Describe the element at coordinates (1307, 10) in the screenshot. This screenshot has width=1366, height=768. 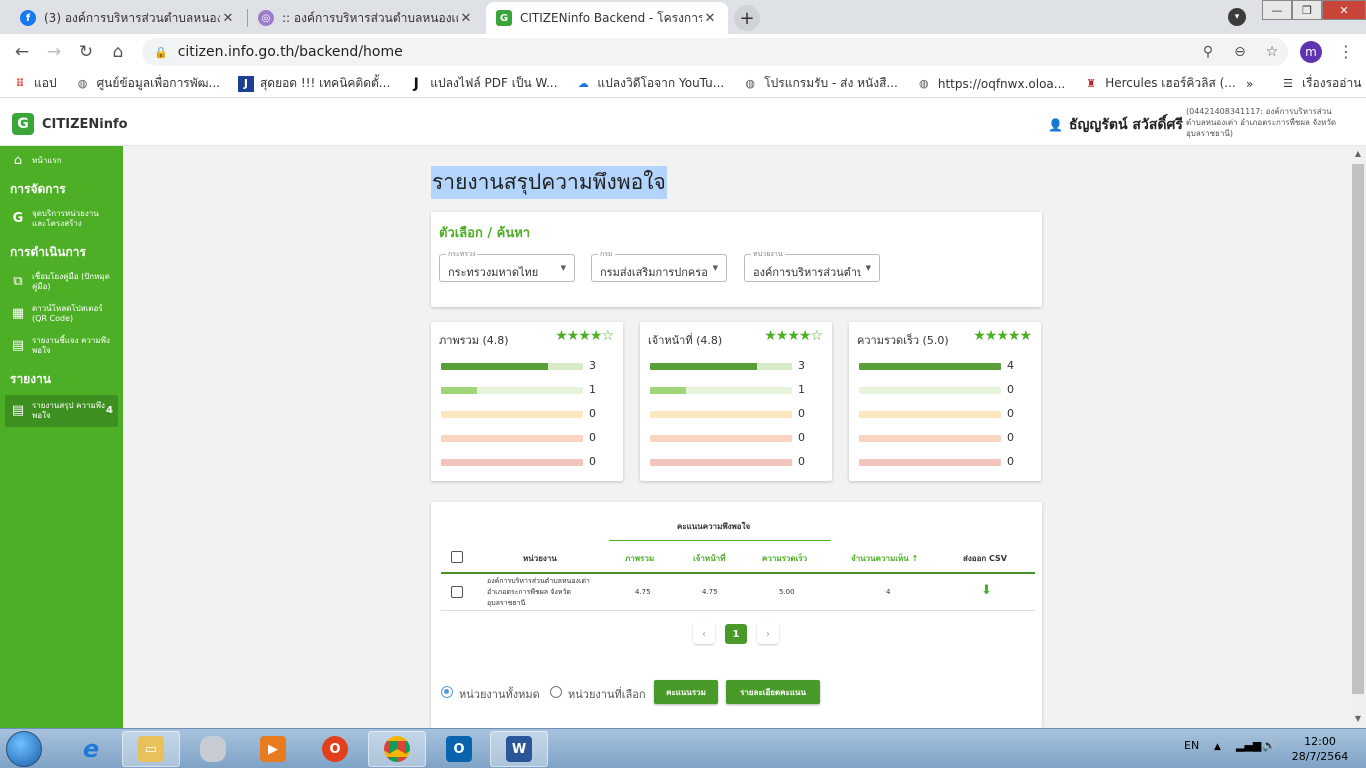
I see `maximize-icon: ❐` at that location.